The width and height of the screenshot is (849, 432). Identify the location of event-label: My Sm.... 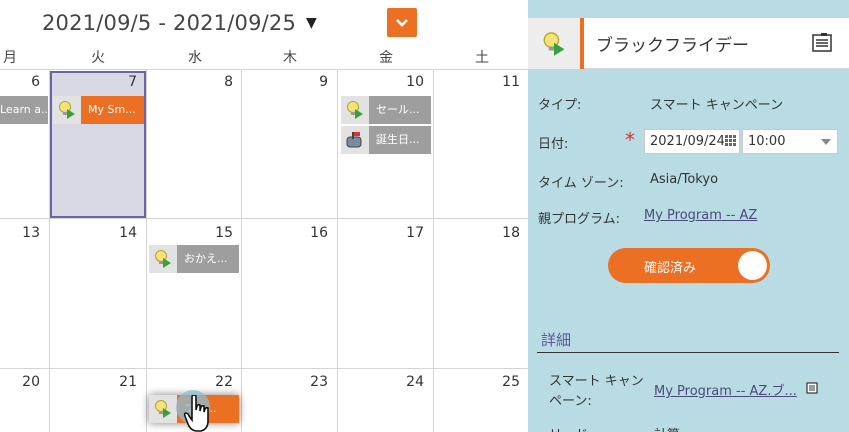
(112, 110).